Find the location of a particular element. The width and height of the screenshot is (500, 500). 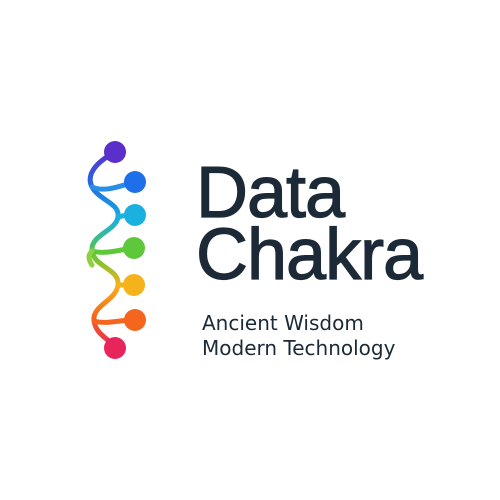

node-violet is located at coordinates (115, 152).